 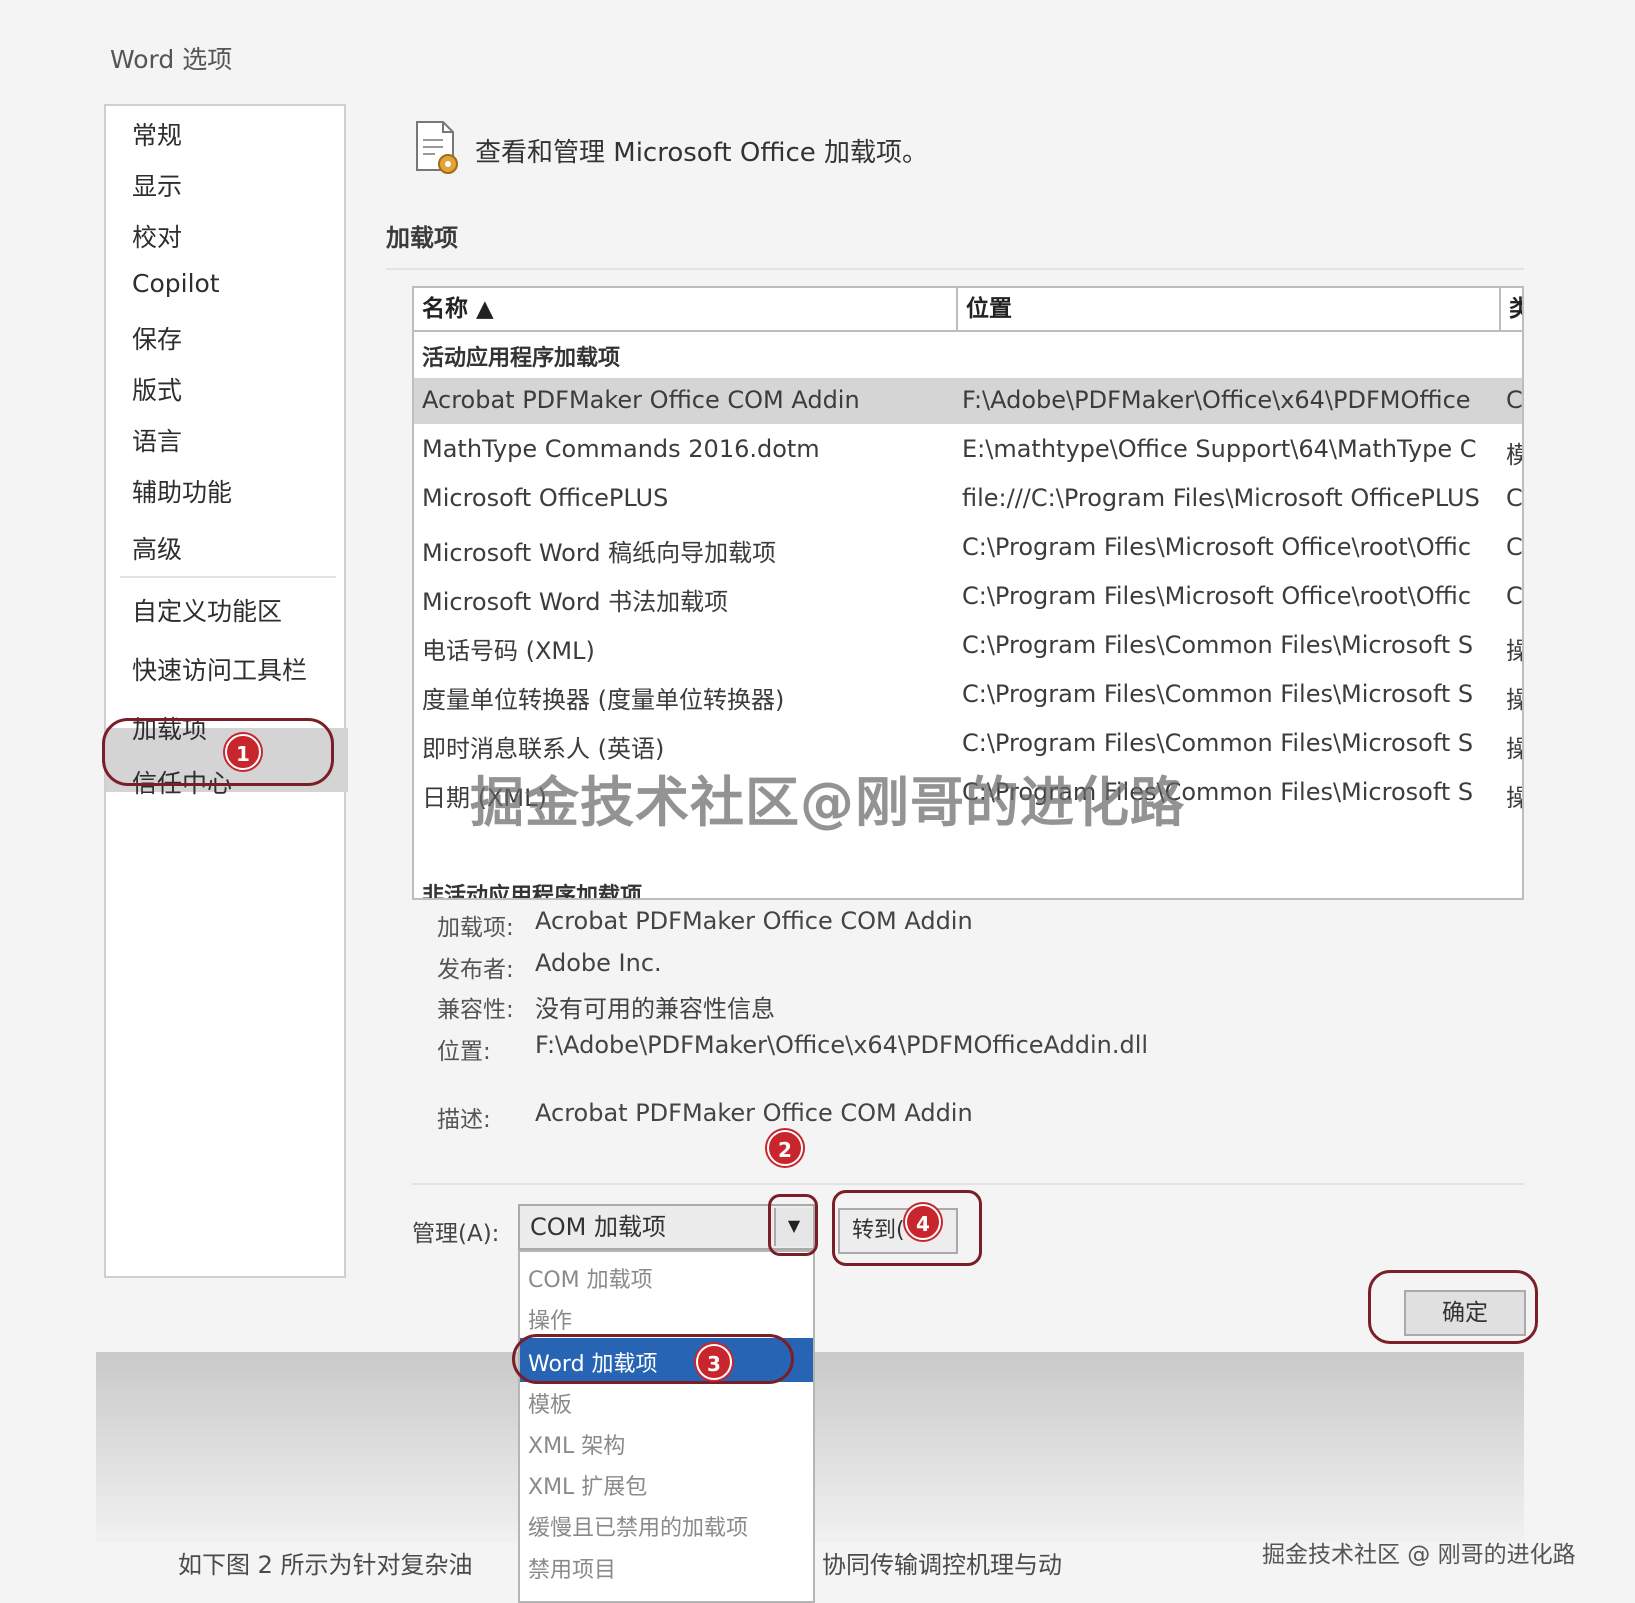 What do you see at coordinates (532, 892) in the screenshot?
I see `group-inactive-addins: 非活动应用程序加载项` at bounding box center [532, 892].